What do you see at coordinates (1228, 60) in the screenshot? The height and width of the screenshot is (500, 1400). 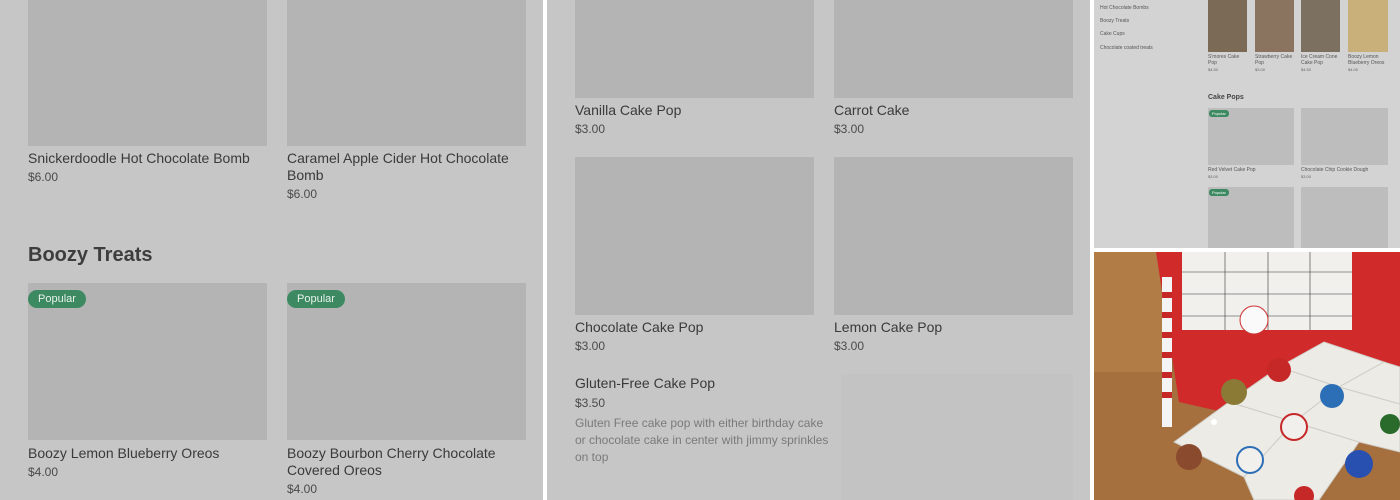 I see `product-name: S'mores Cake Pop` at bounding box center [1228, 60].